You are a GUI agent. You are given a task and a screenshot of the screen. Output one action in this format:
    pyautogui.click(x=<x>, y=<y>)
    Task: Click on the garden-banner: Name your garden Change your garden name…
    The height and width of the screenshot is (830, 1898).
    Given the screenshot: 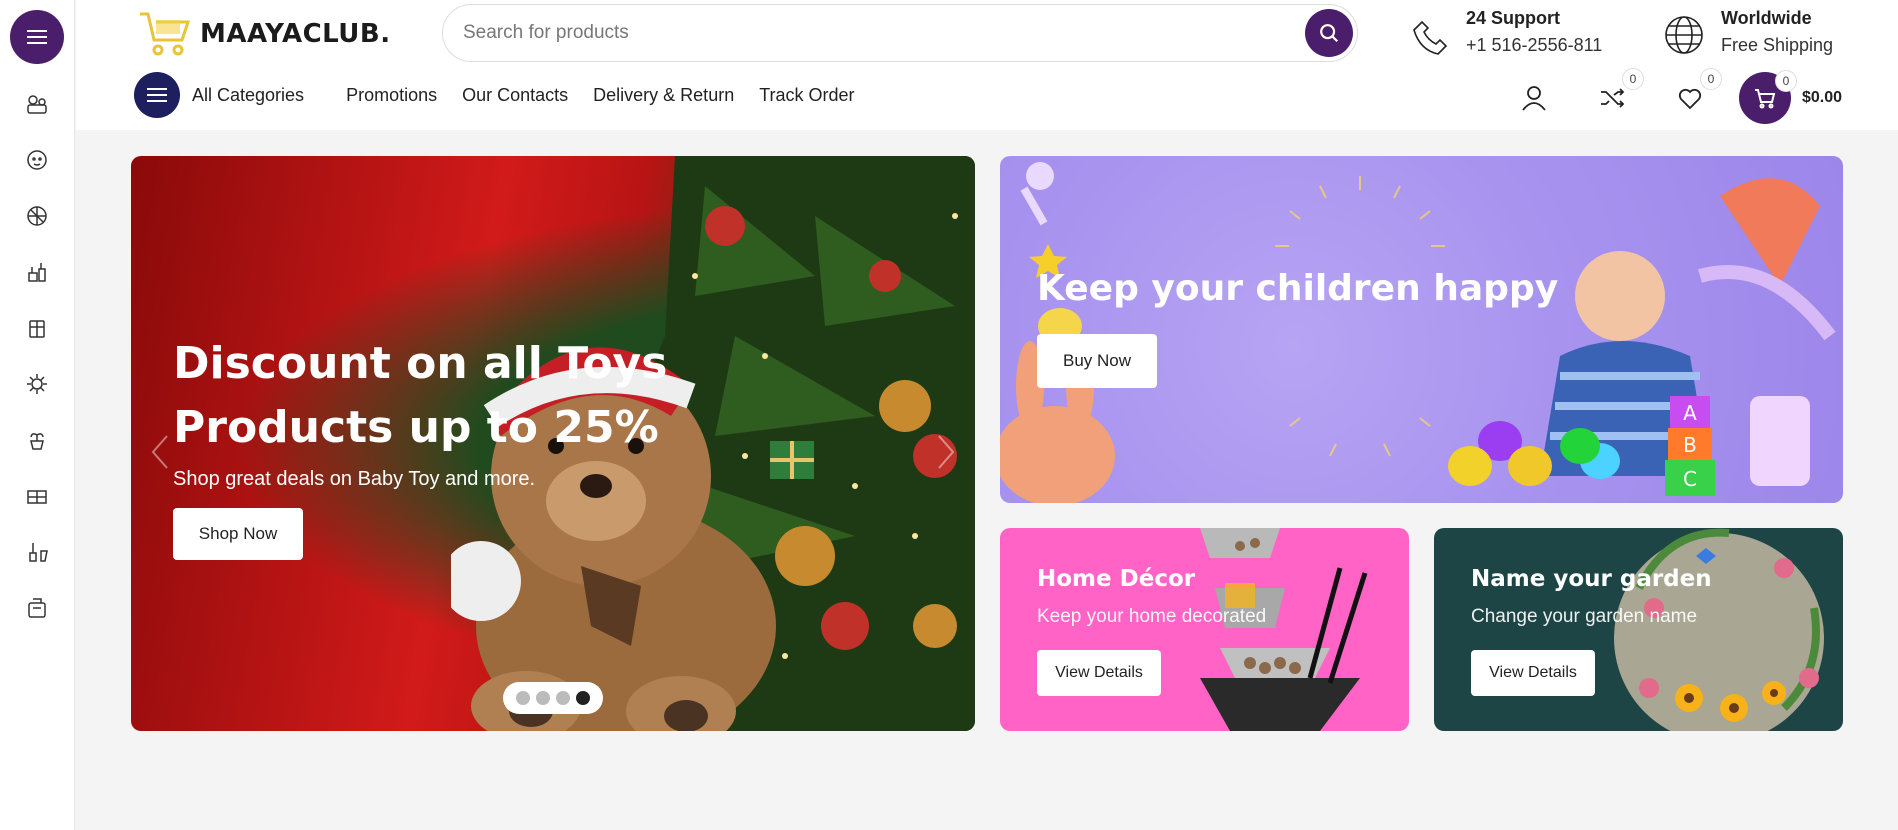 What is the action you would take?
    pyautogui.click(x=1638, y=629)
    